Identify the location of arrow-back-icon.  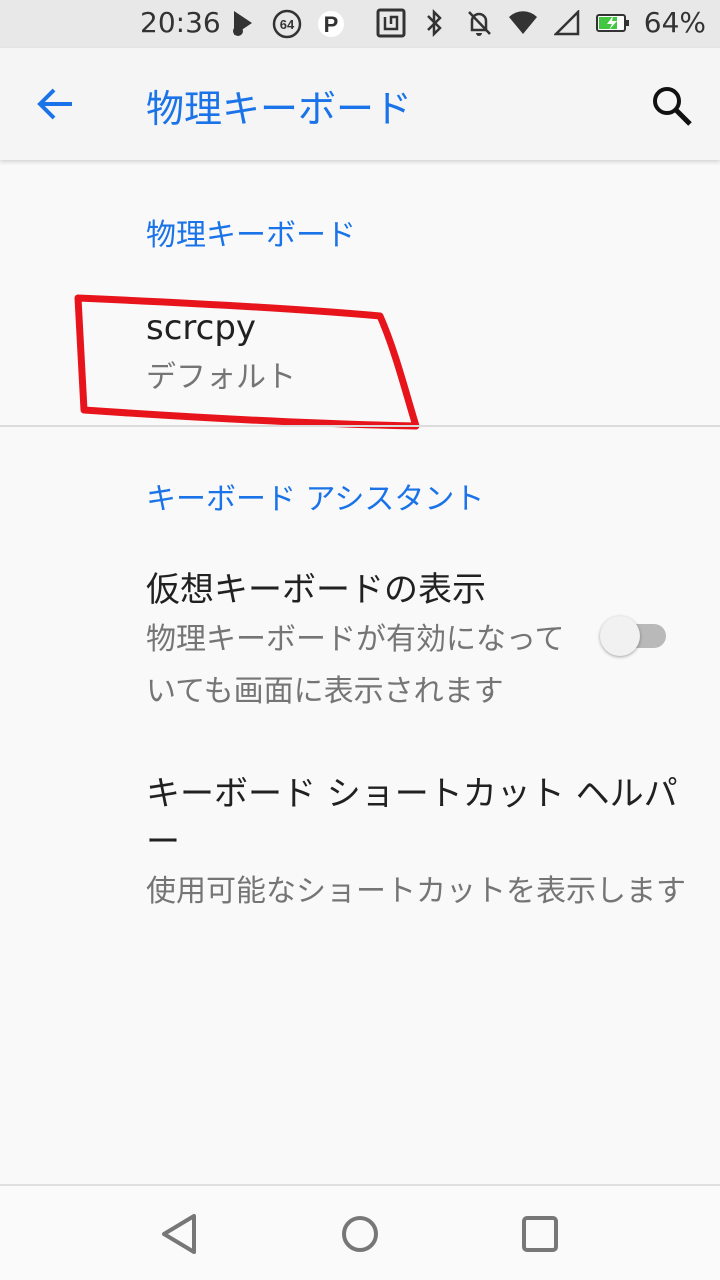
(54, 104).